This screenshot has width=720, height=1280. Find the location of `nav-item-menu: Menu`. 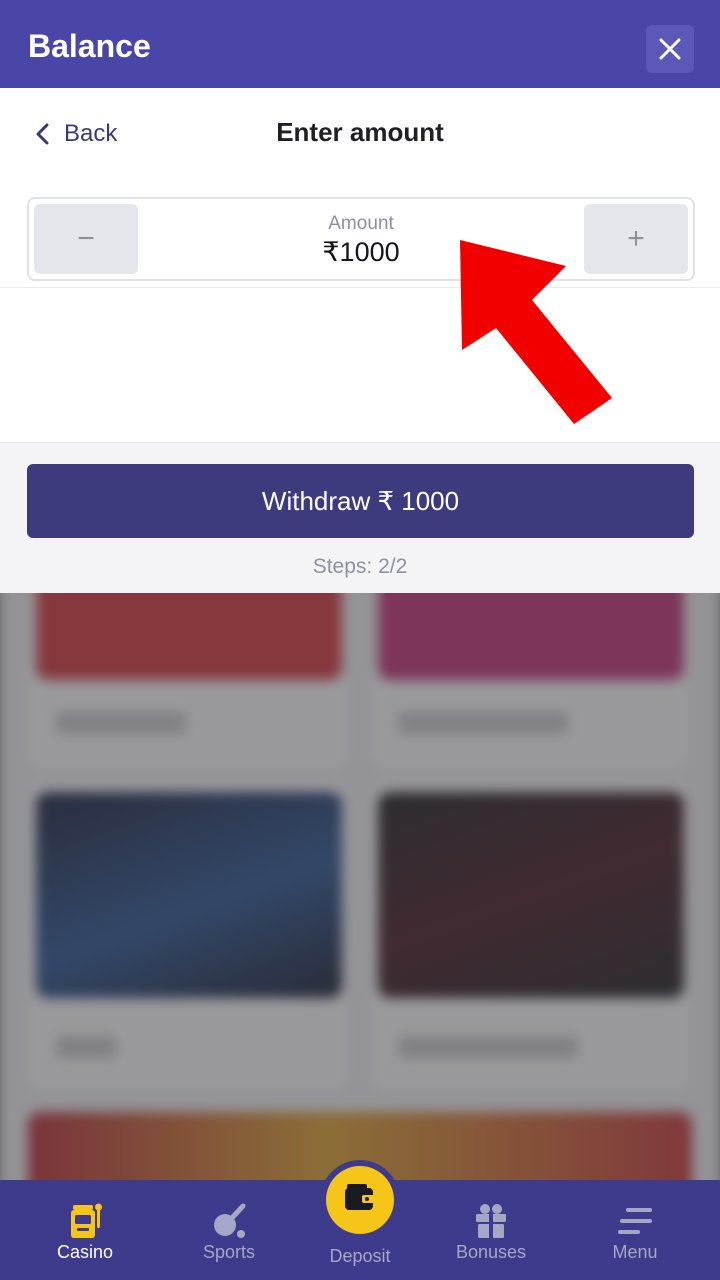

nav-item-menu: Menu is located at coordinates (635, 1230).